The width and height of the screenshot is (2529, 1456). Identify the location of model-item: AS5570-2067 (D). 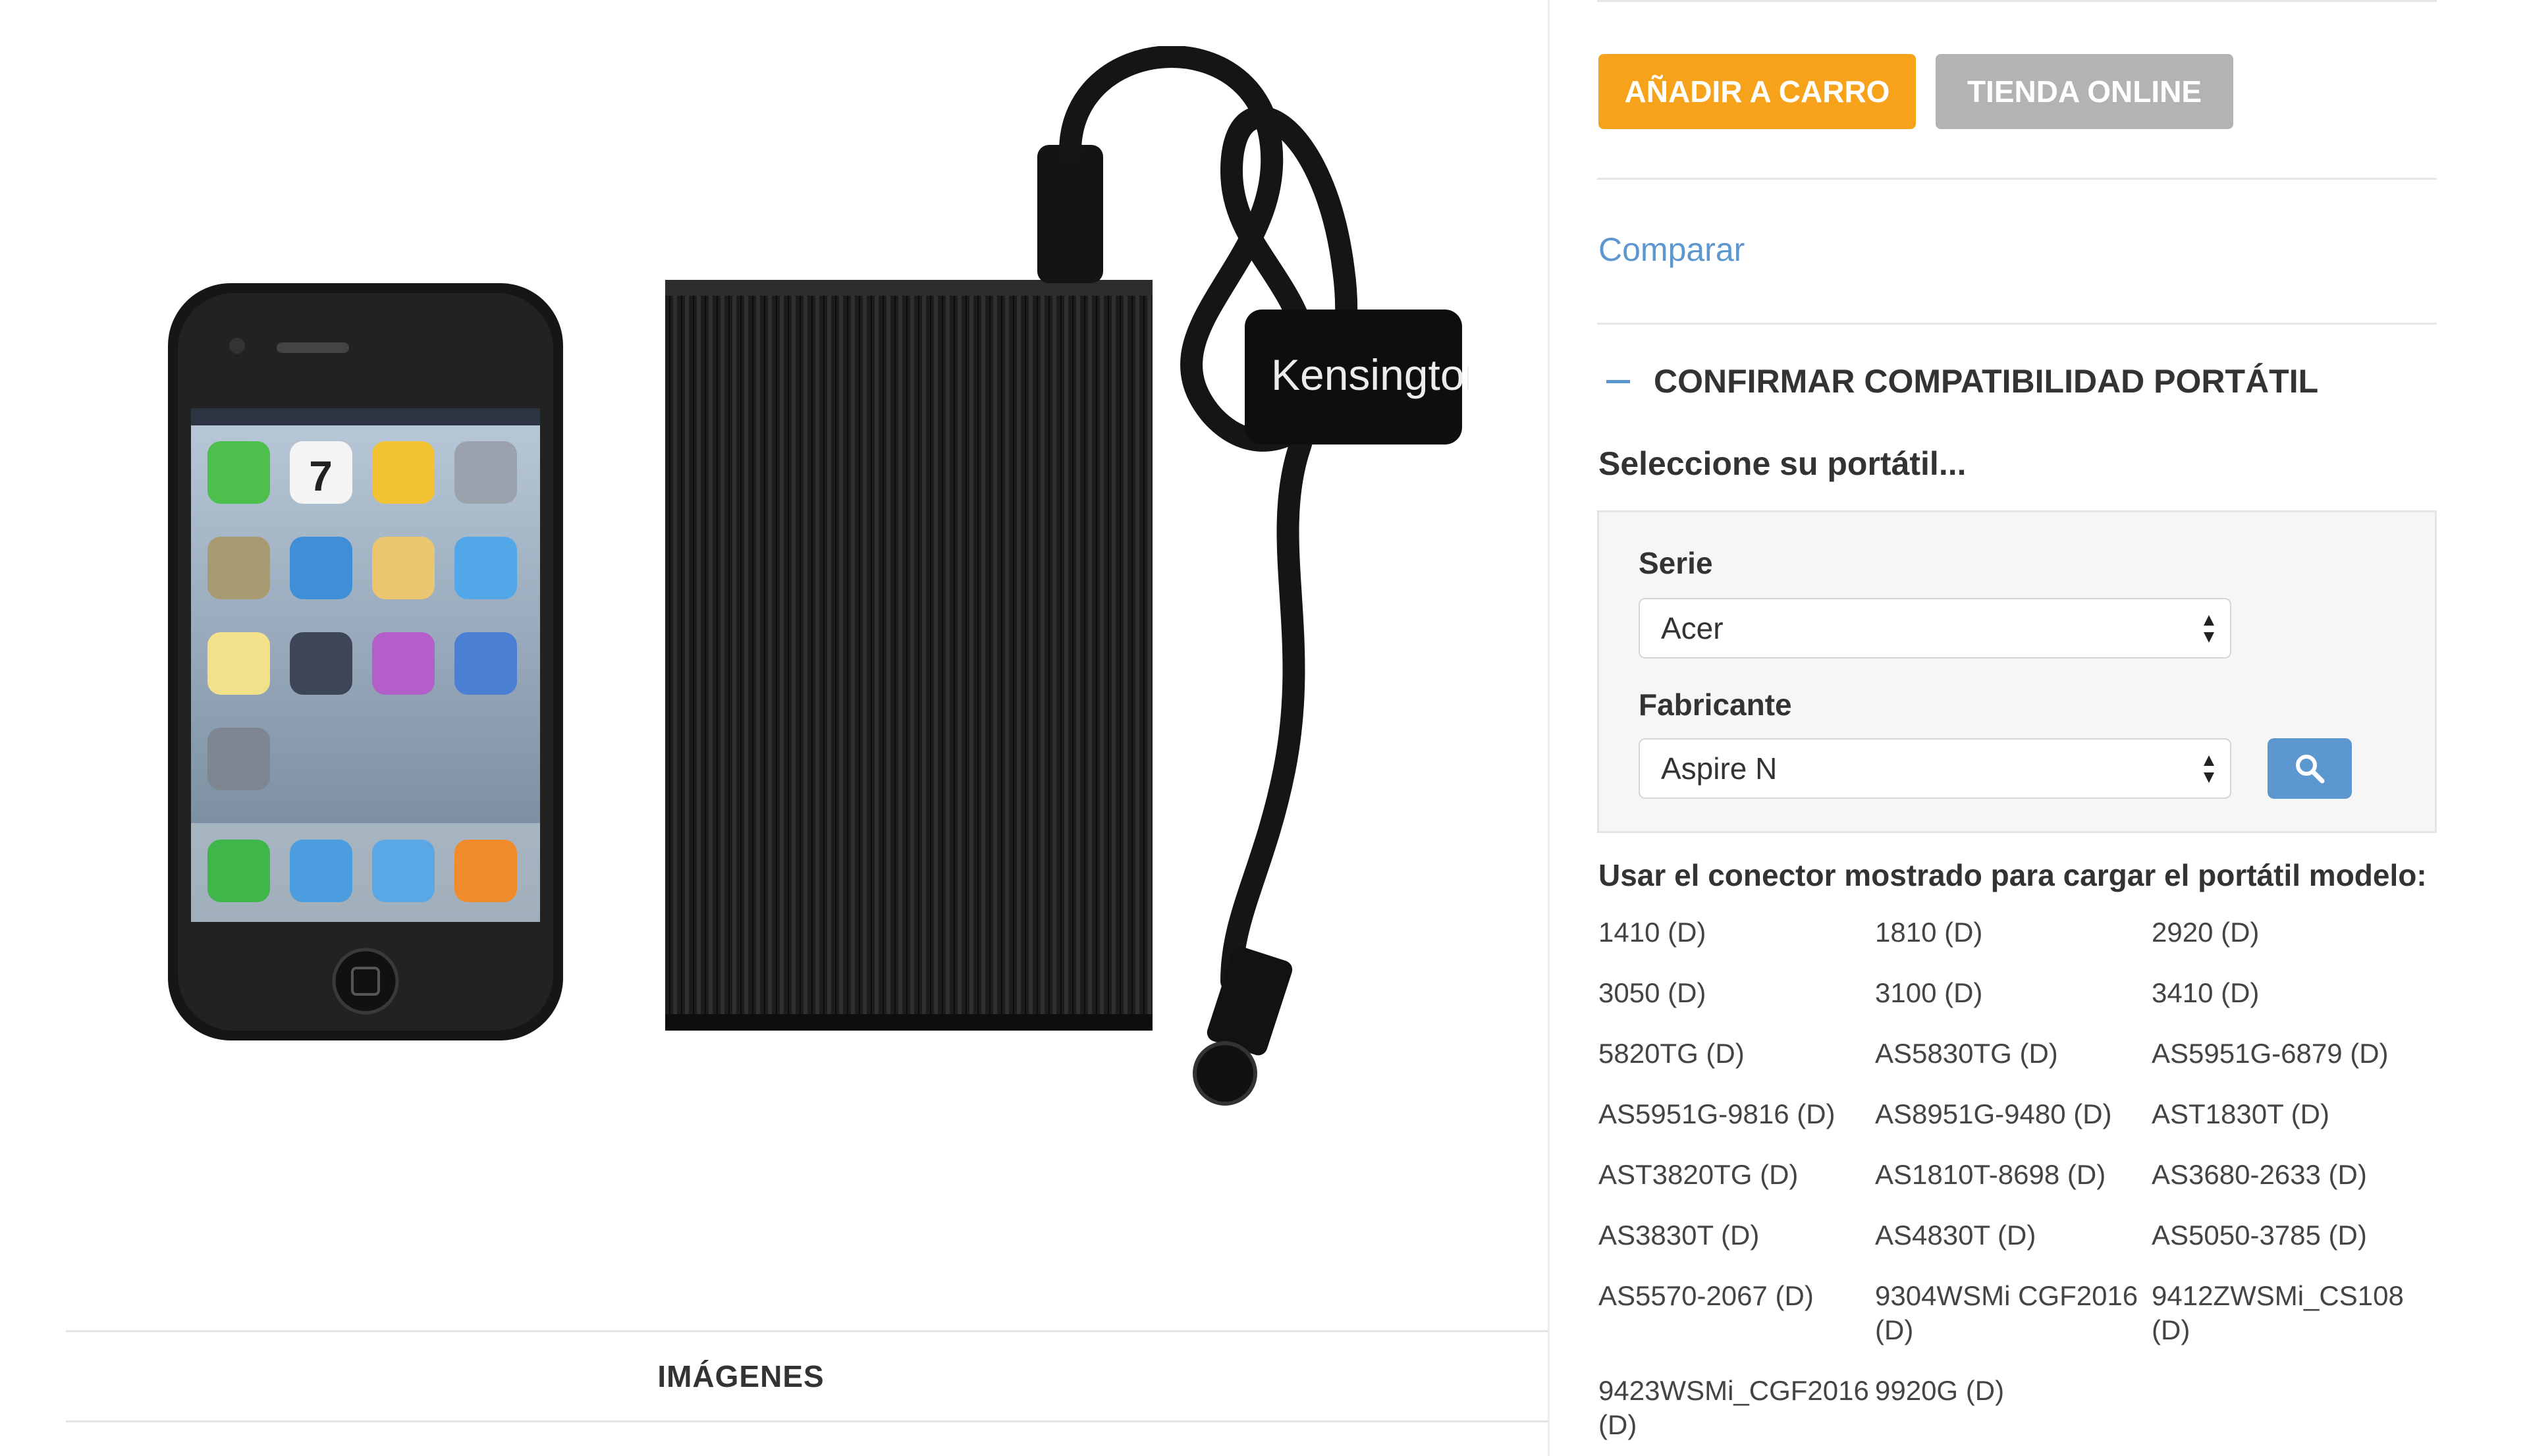
(1736, 1313).